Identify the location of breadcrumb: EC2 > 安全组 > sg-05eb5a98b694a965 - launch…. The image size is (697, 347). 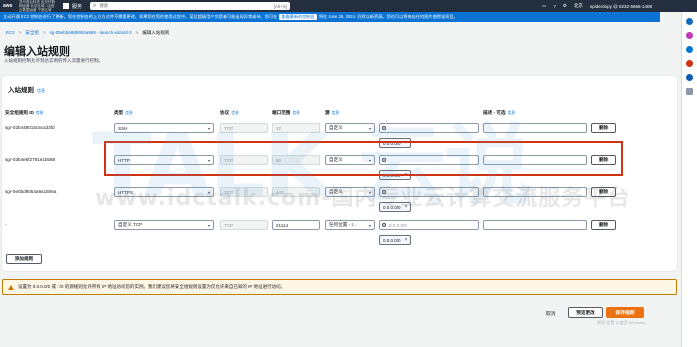
(87, 33).